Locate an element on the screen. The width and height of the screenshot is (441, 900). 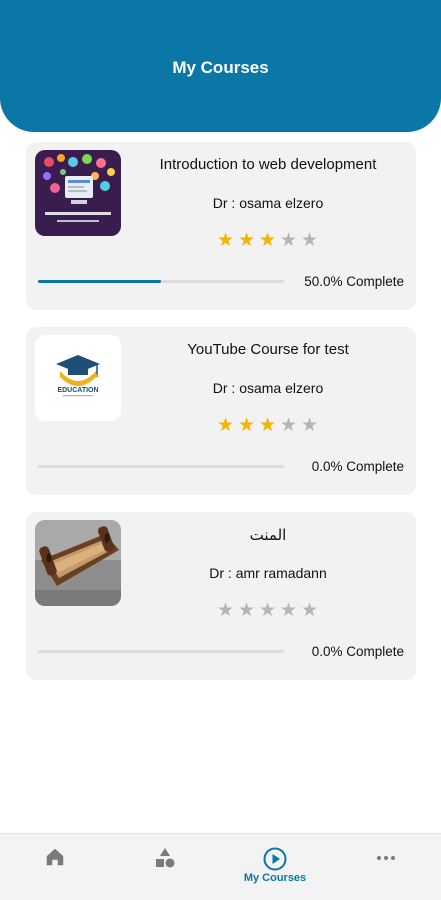
home-icon is located at coordinates (55, 859).